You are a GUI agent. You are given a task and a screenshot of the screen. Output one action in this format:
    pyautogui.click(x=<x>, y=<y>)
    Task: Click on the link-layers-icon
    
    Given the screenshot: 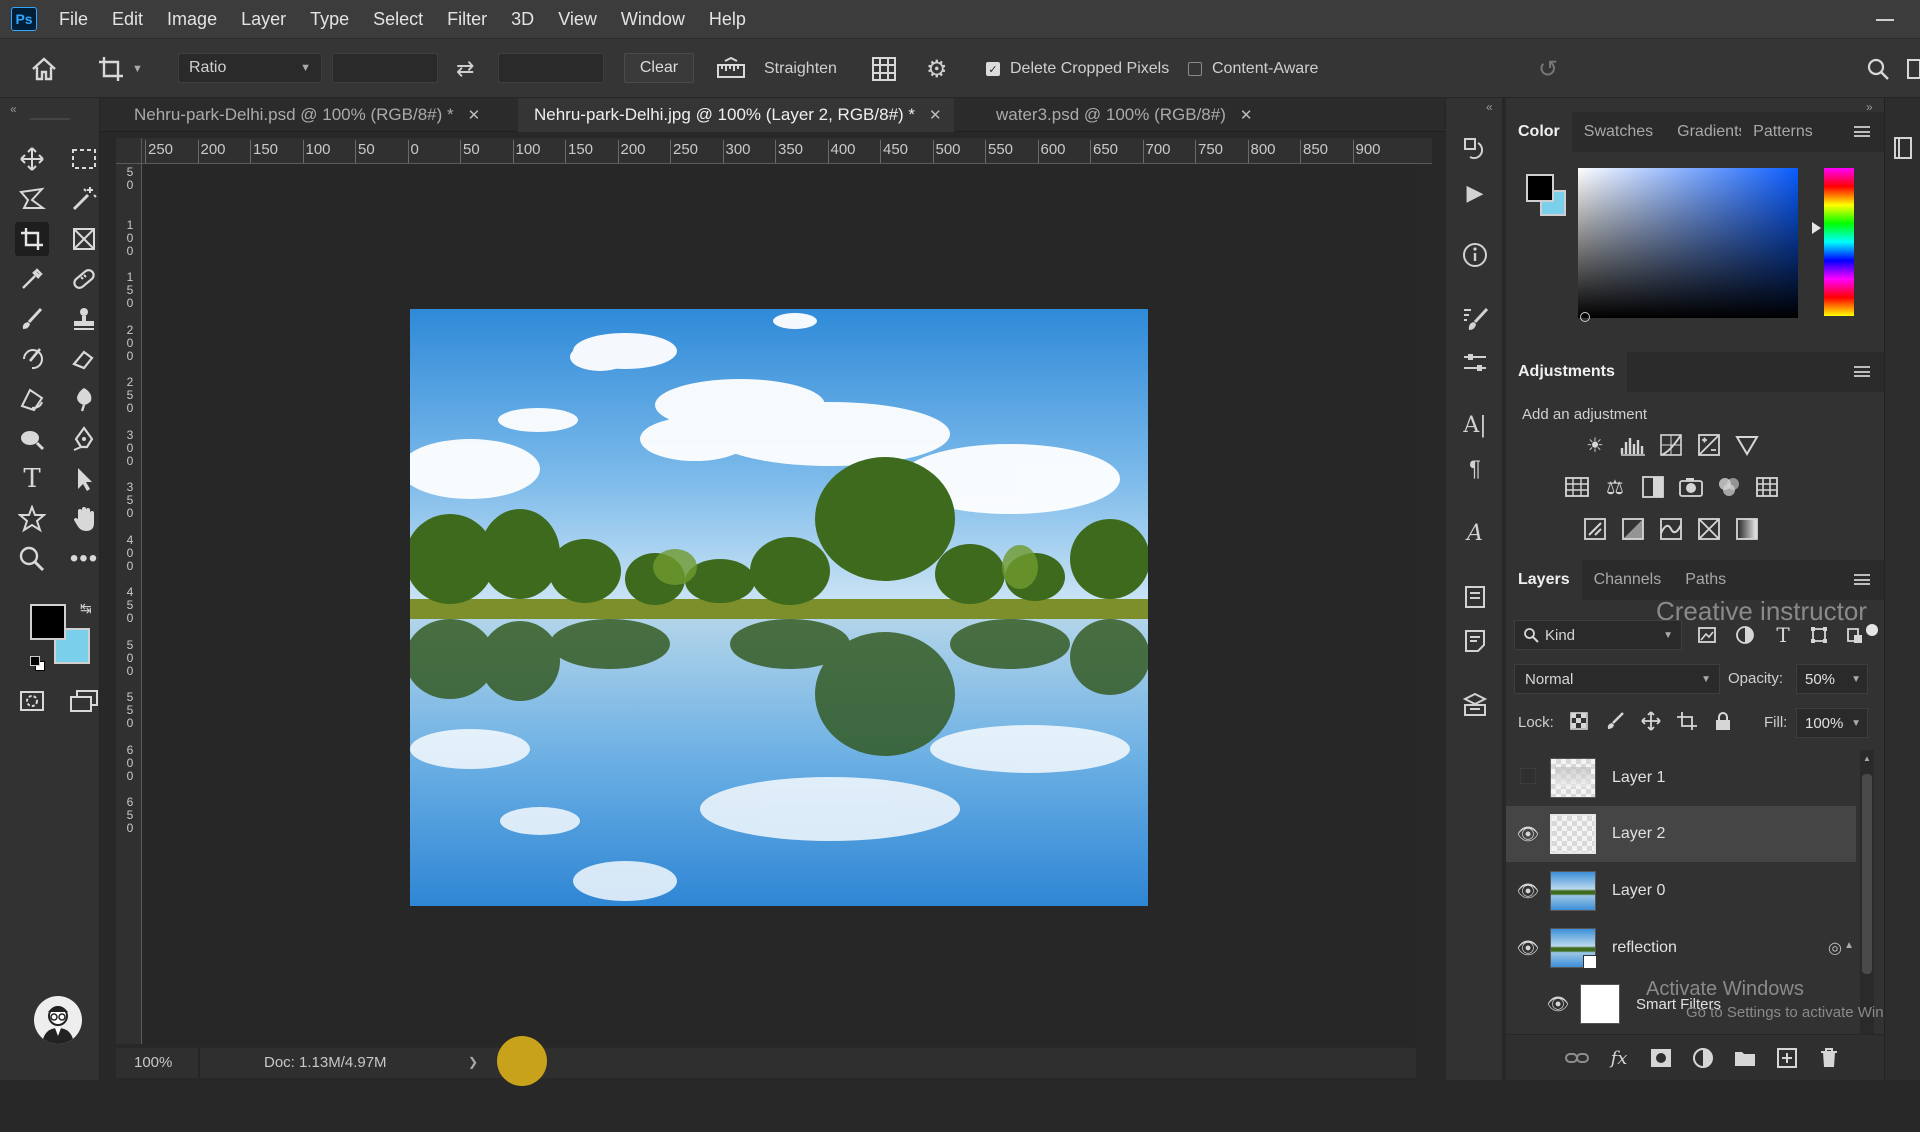 What is the action you would take?
    pyautogui.click(x=1577, y=1058)
    